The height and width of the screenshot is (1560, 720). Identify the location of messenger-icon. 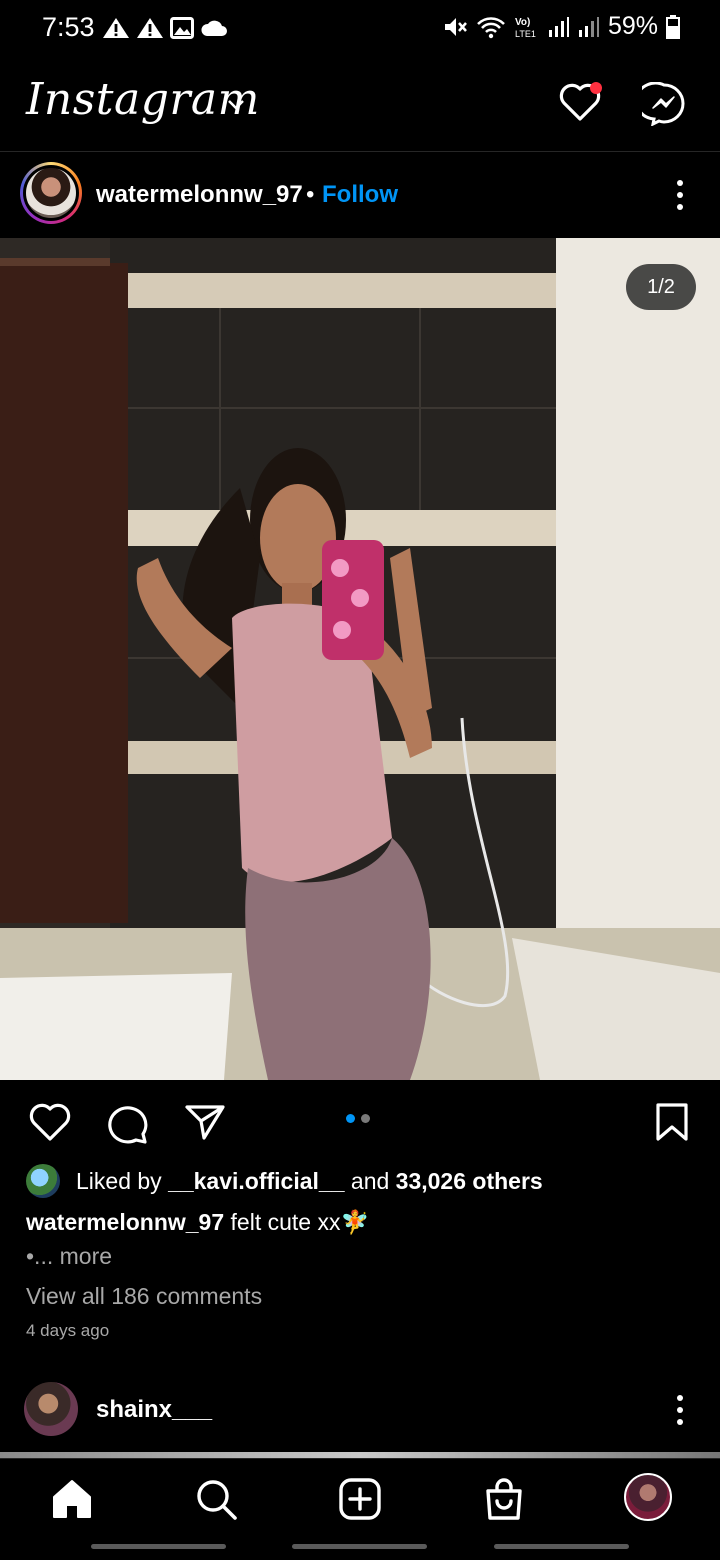
(664, 104).